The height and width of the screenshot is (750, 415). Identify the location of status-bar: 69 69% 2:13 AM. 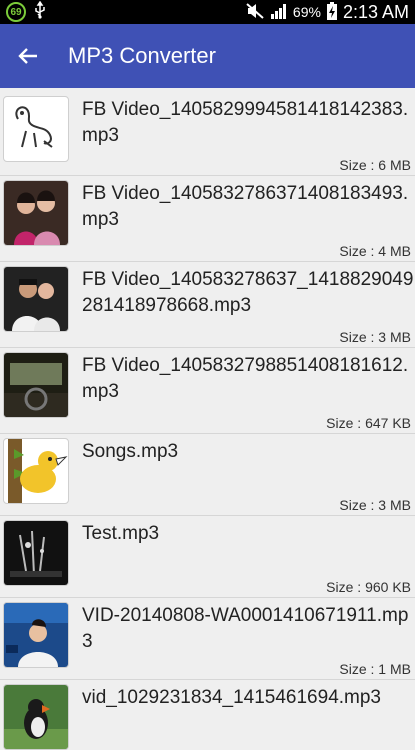
(207, 12).